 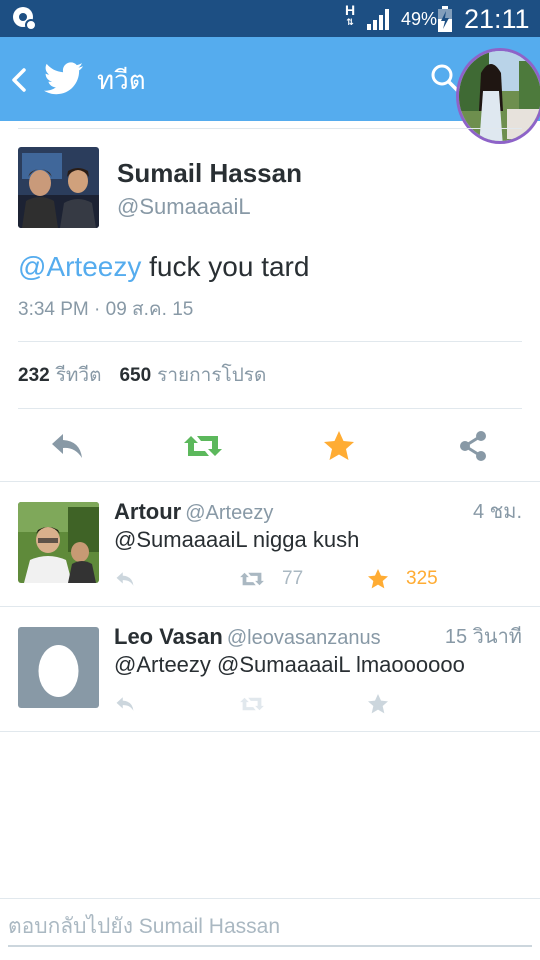 I want to click on reply-input-placeholder: ตอบกลับไปยัง Sumail Hassan, so click(x=144, y=927).